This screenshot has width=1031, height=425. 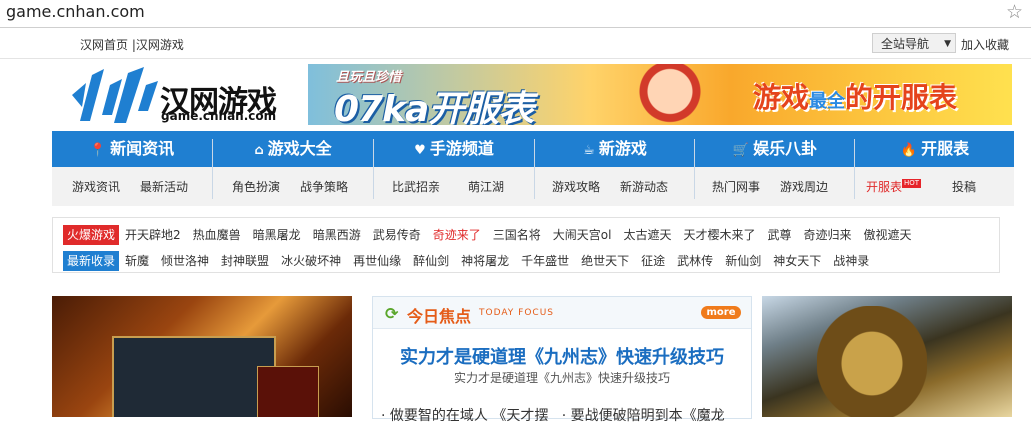 I want to click on new-game-link: 神将屠龙, so click(x=485, y=261).